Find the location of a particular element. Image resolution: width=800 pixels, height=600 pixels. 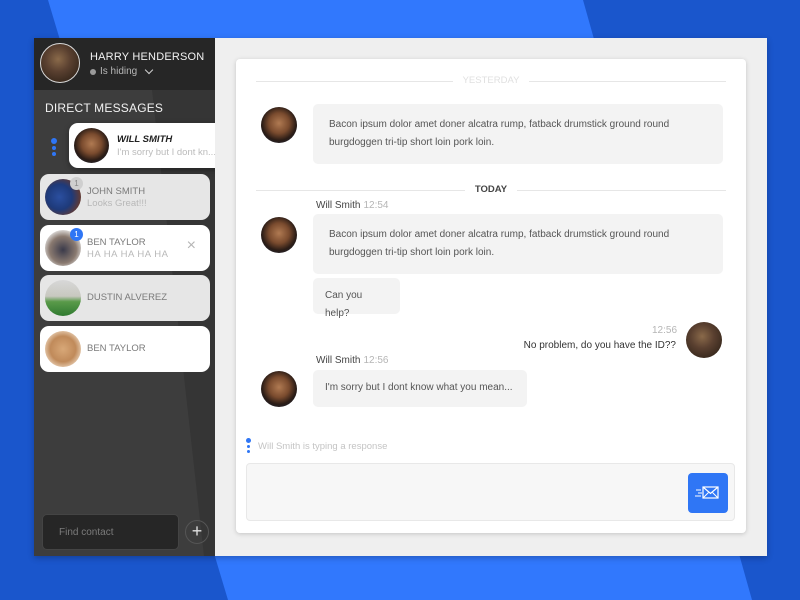

profile-name: HARRY HENDERSON is located at coordinates (147, 57).